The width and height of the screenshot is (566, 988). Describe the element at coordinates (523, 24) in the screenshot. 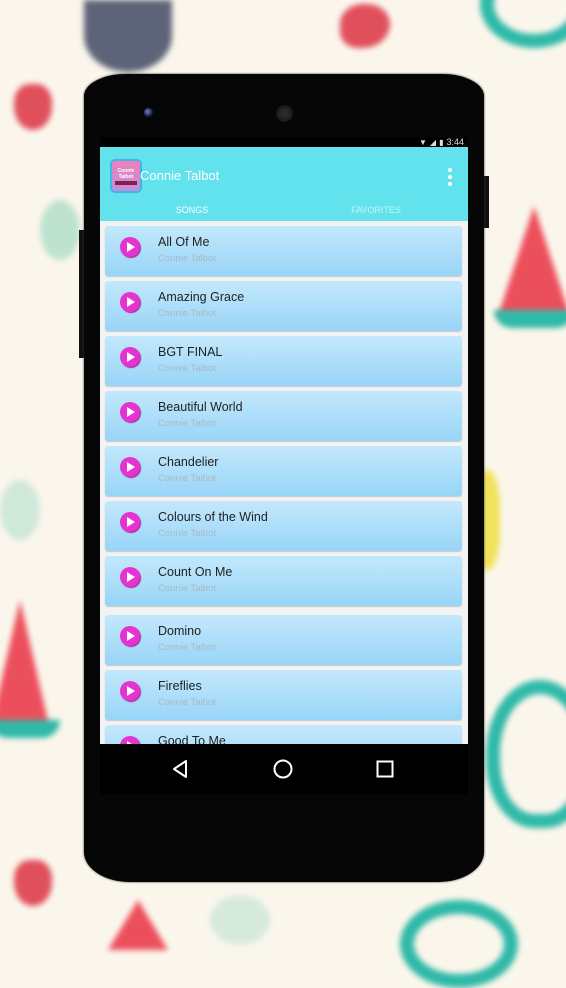

I see `background-ring-decoration` at that location.